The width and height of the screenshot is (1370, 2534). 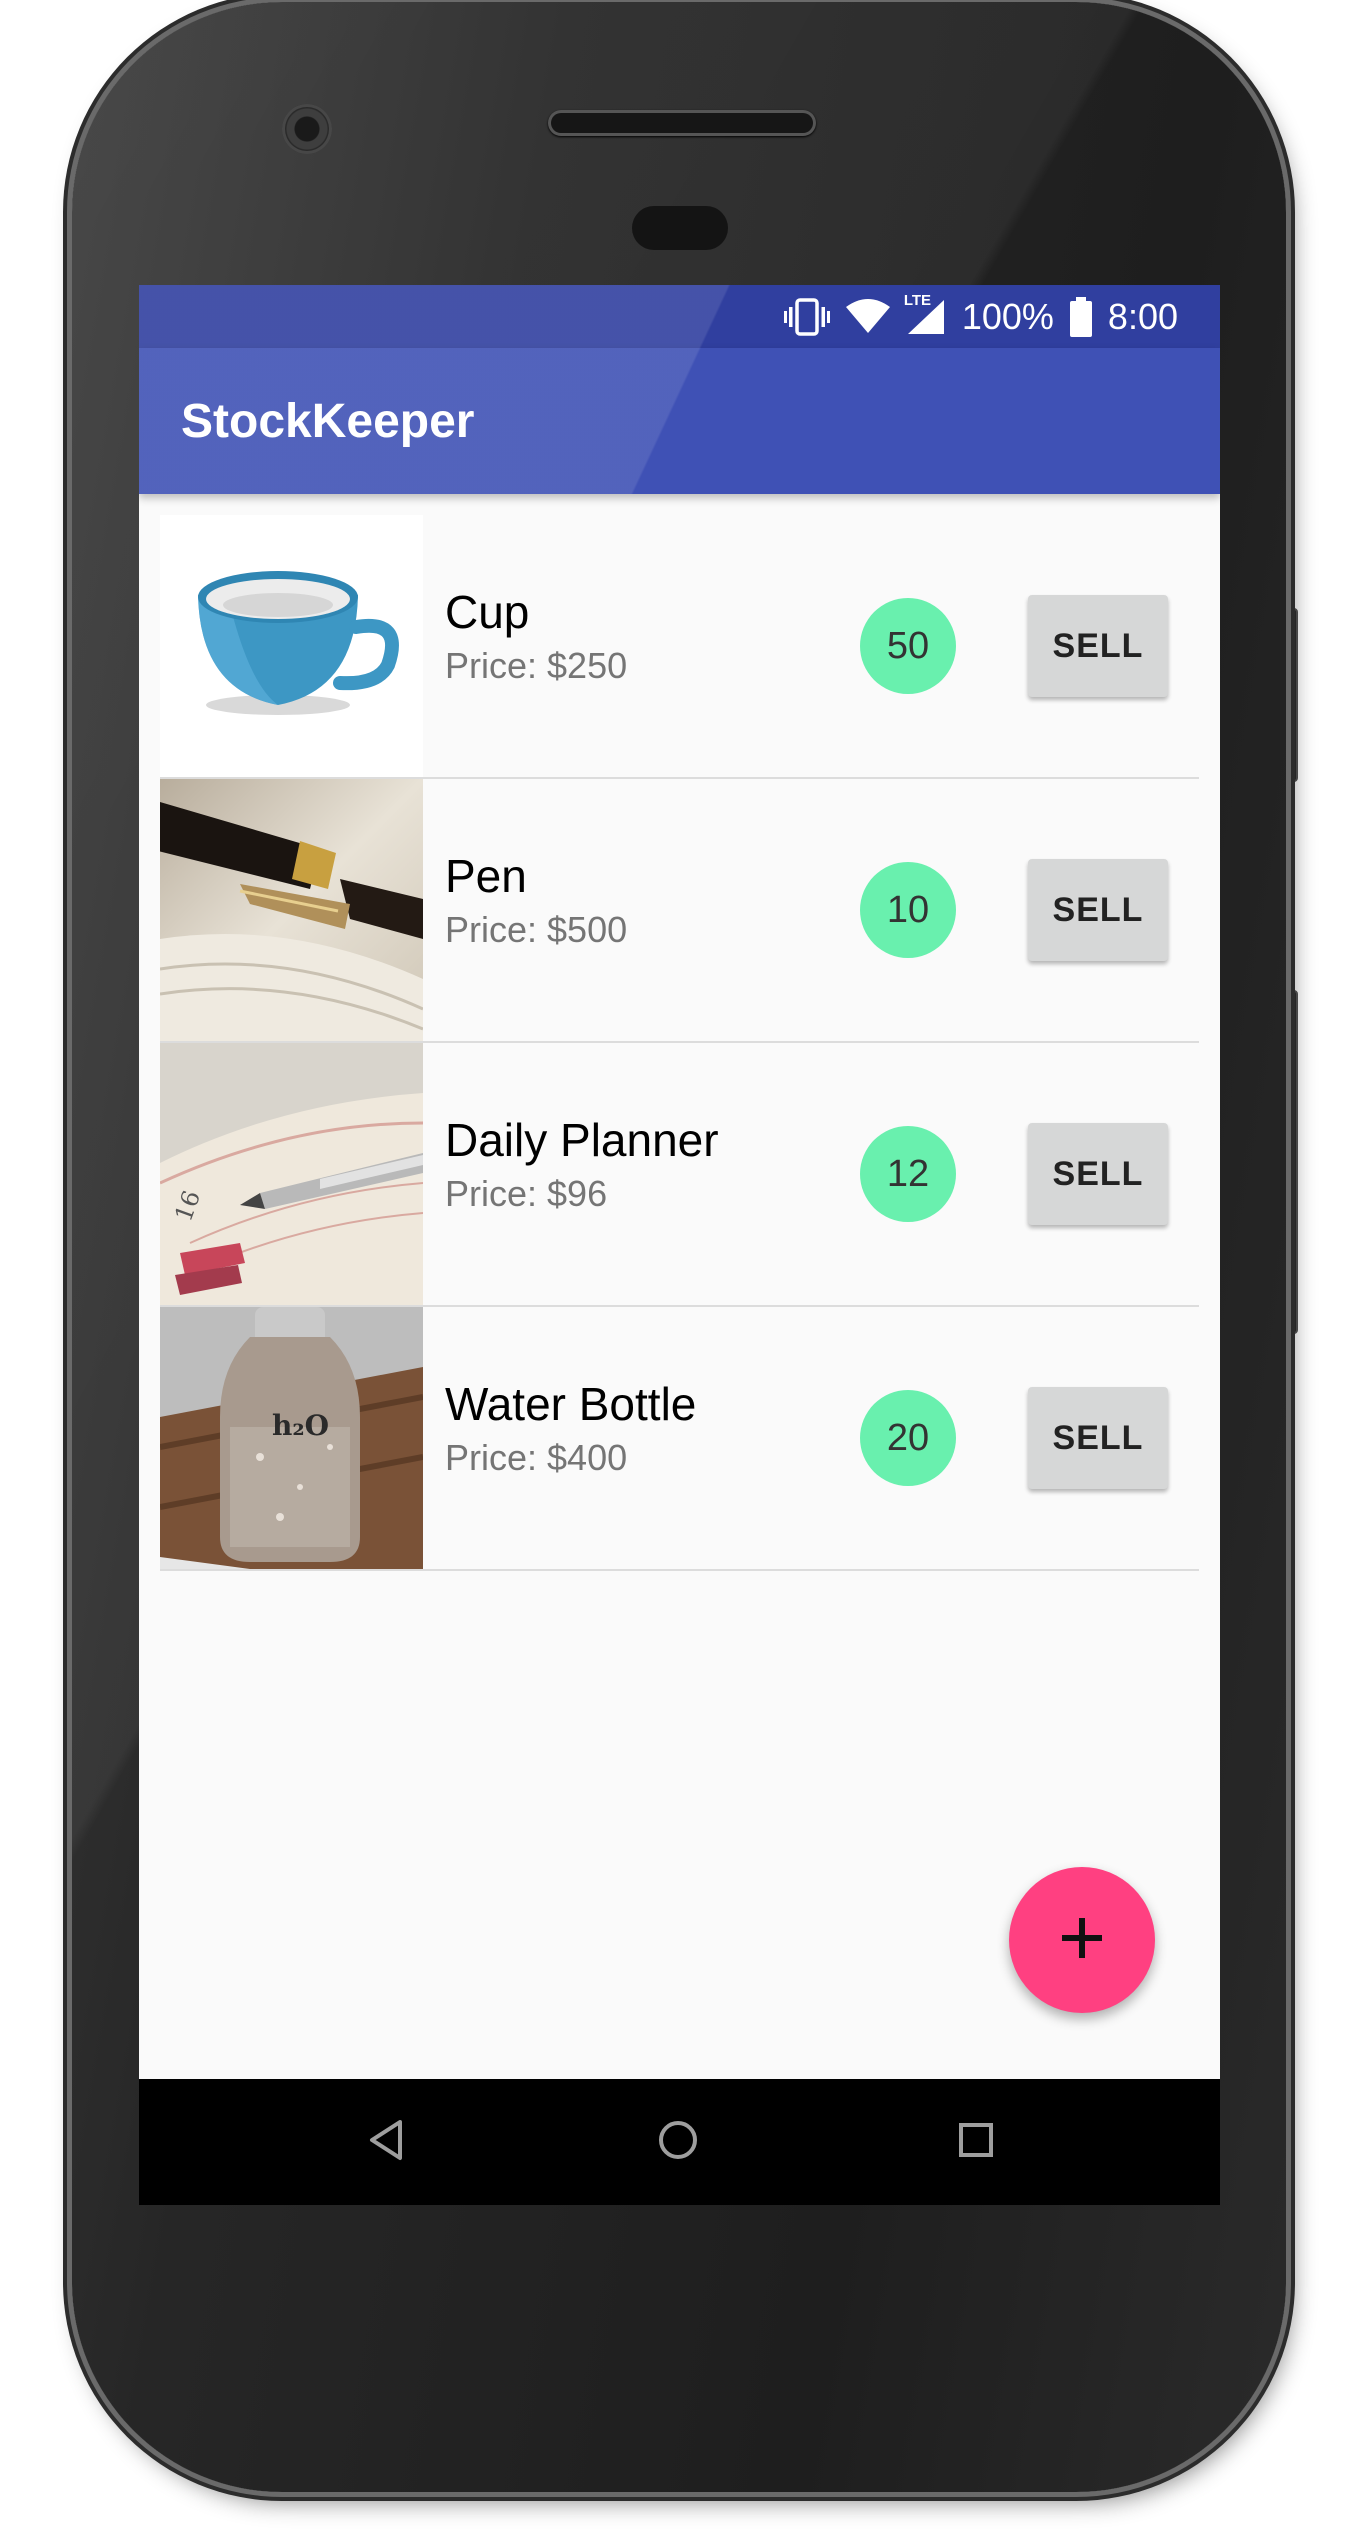 I want to click on quantity-badge: 10, so click(x=908, y=910).